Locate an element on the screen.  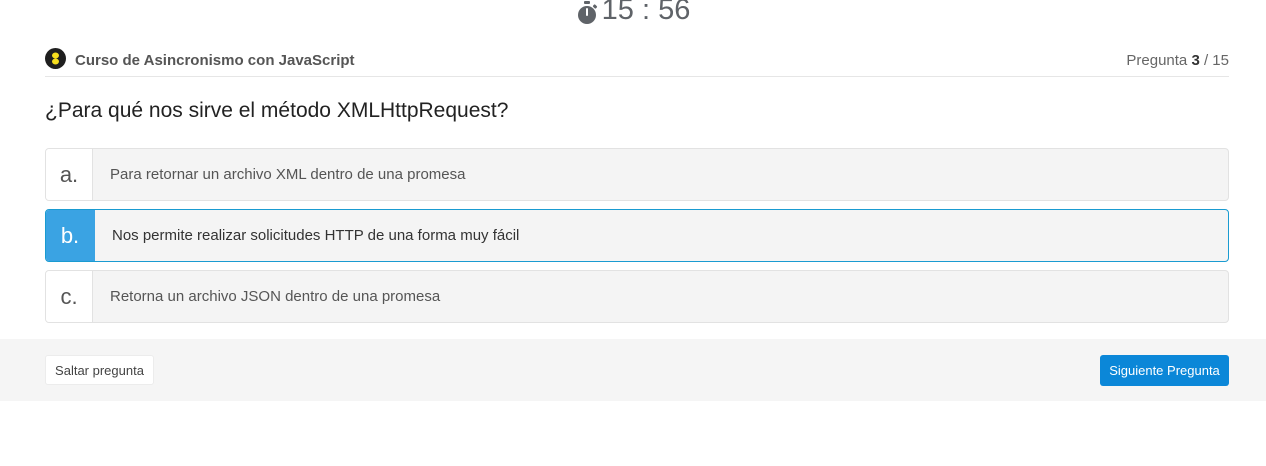
progress-prefix: Pregunta is located at coordinates (1157, 60).